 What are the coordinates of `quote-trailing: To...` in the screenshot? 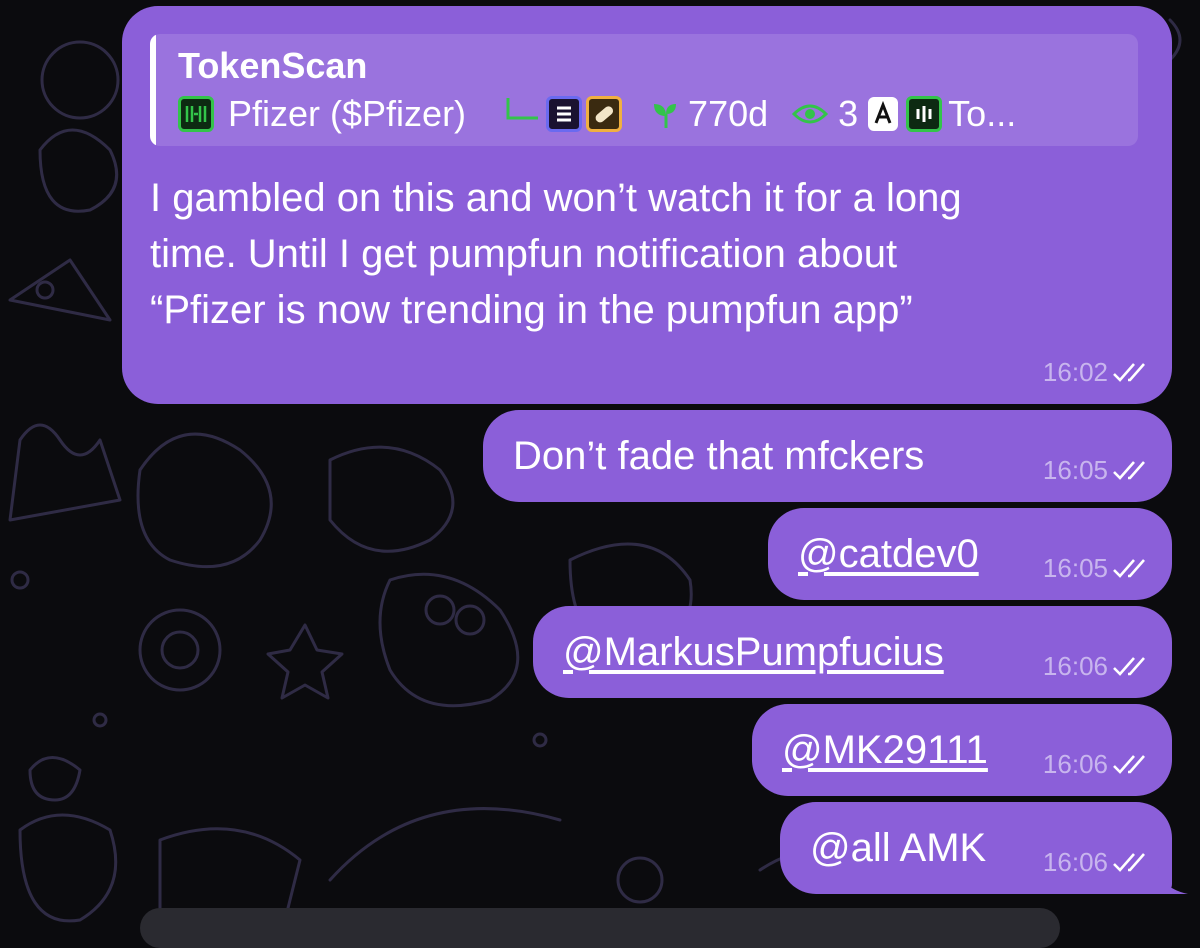 It's located at (982, 113).